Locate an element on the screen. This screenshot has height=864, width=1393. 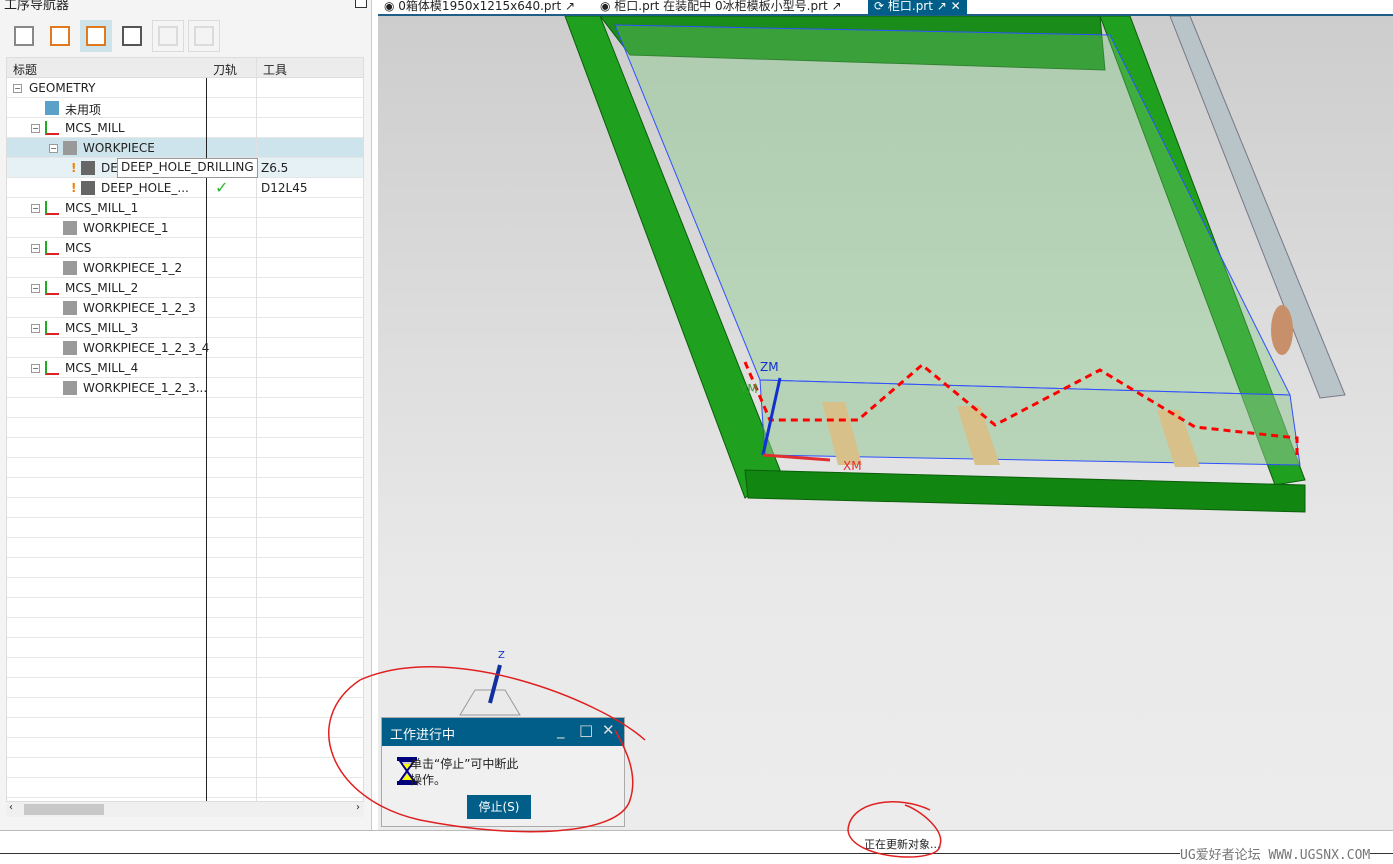
tool-cell: Z6.5 is located at coordinates (275, 168).